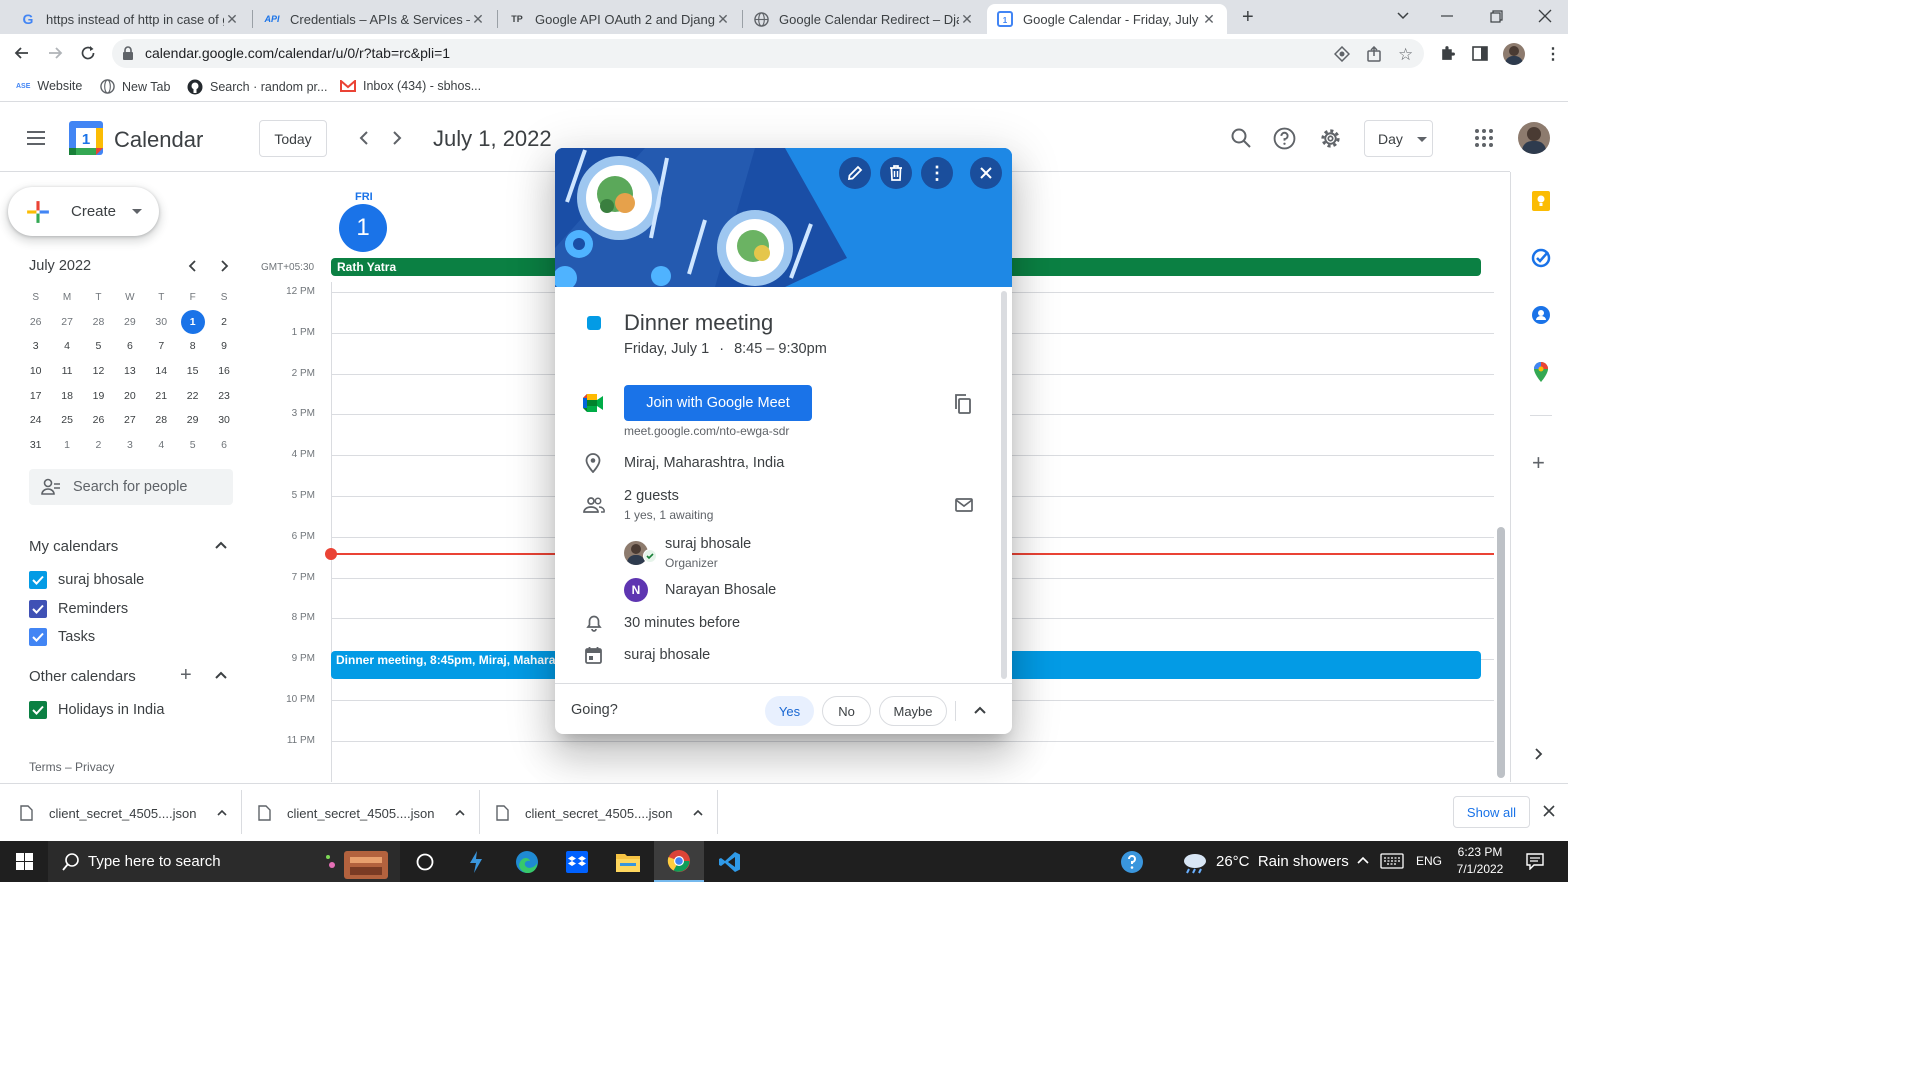  Describe the element at coordinates (223, 346) in the screenshot. I see `mini-day: 9` at that location.